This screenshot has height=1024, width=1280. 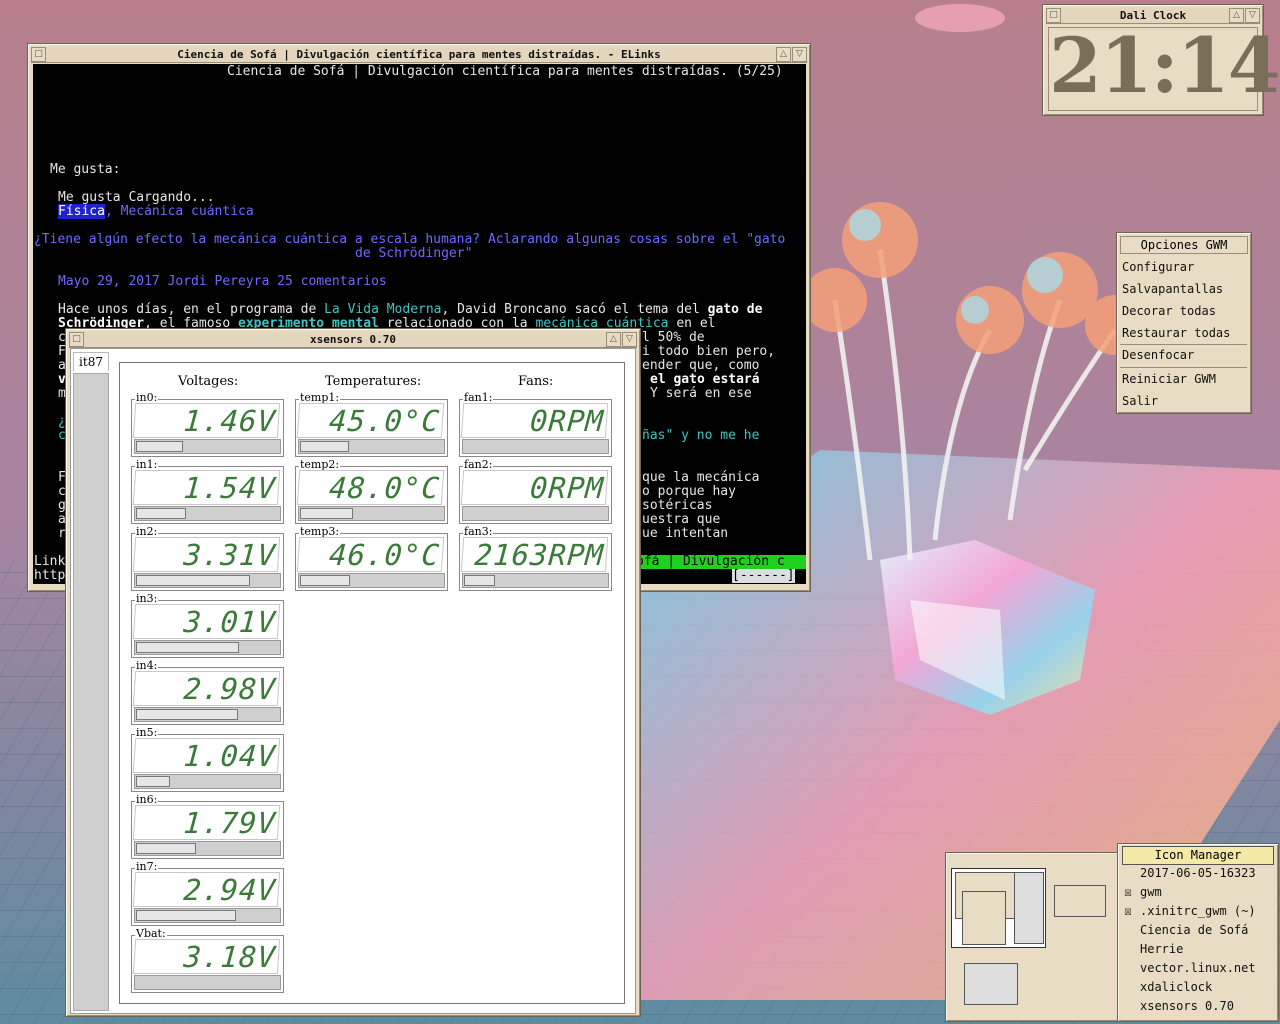 I want to click on text-fragment: ender que, como, so click(x=701, y=365).